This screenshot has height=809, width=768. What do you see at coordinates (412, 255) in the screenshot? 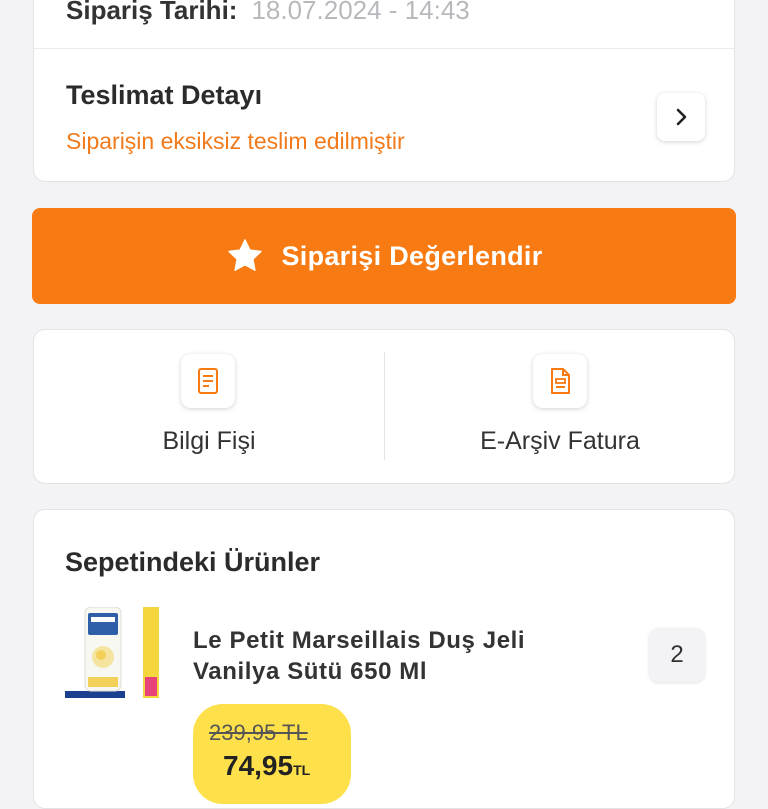
I see `rate-order-label: Siparişi Değerlendir` at bounding box center [412, 255].